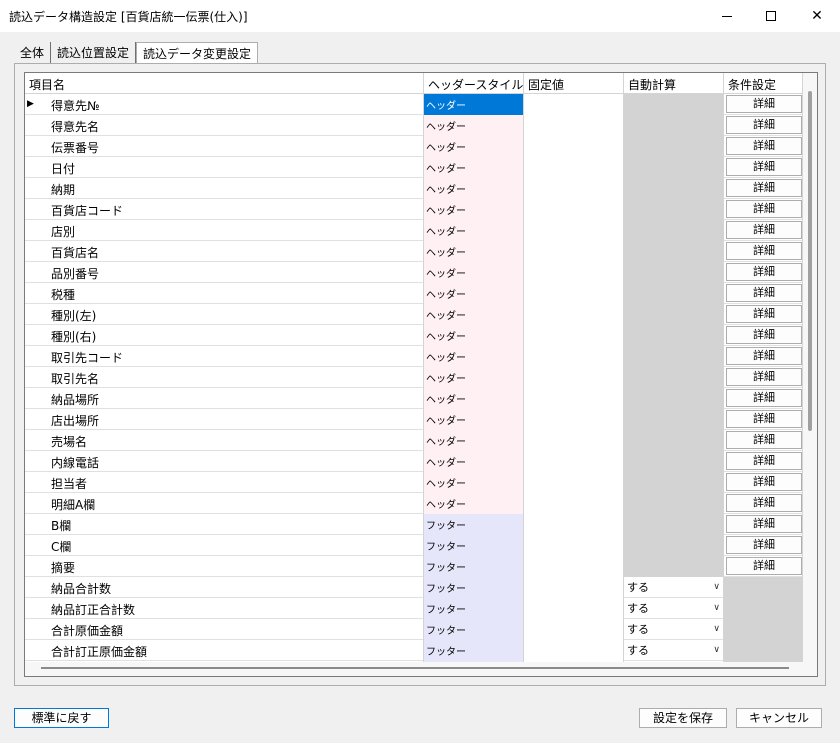 The image size is (840, 743). I want to click on table-row: 品別番号 ヘッダー 詳細, so click(414, 272).